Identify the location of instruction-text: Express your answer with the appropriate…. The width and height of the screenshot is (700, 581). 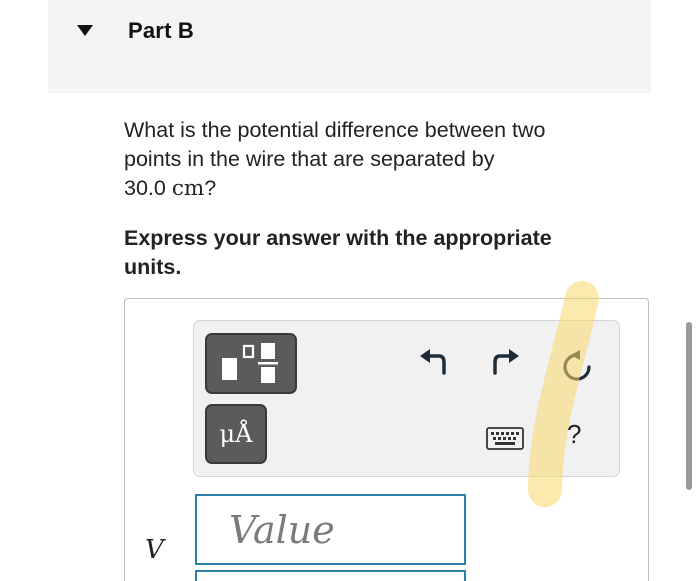
(374, 253).